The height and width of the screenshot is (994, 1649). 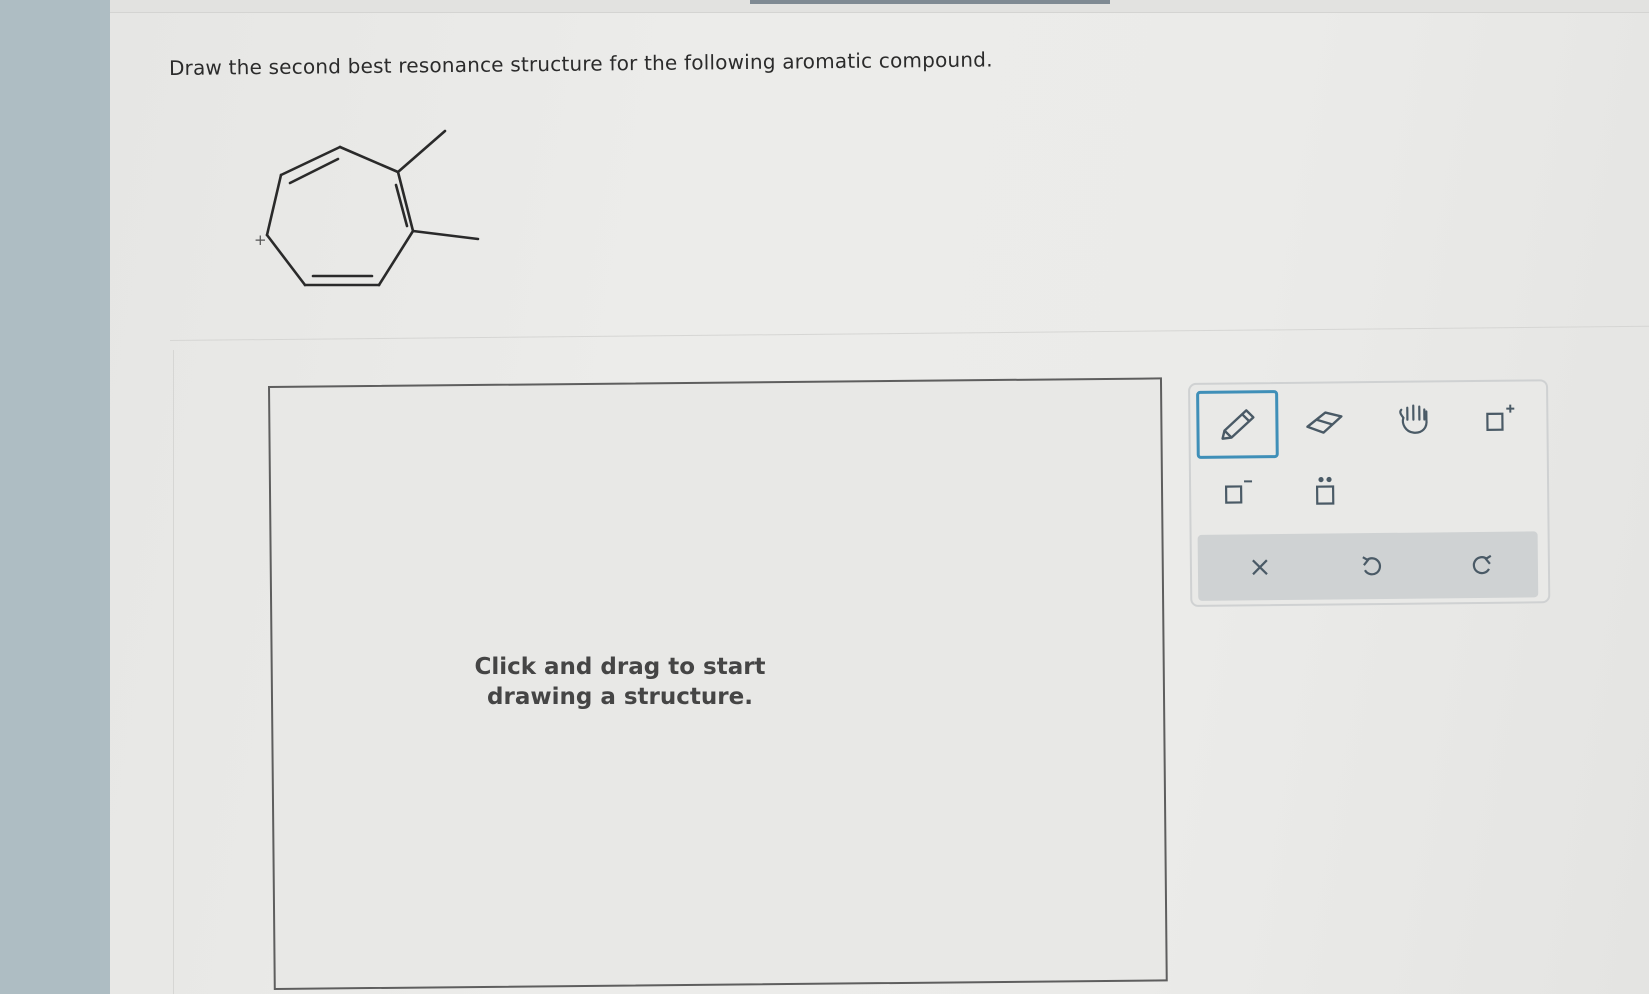 I want to click on close-icon, so click(x=1260, y=567).